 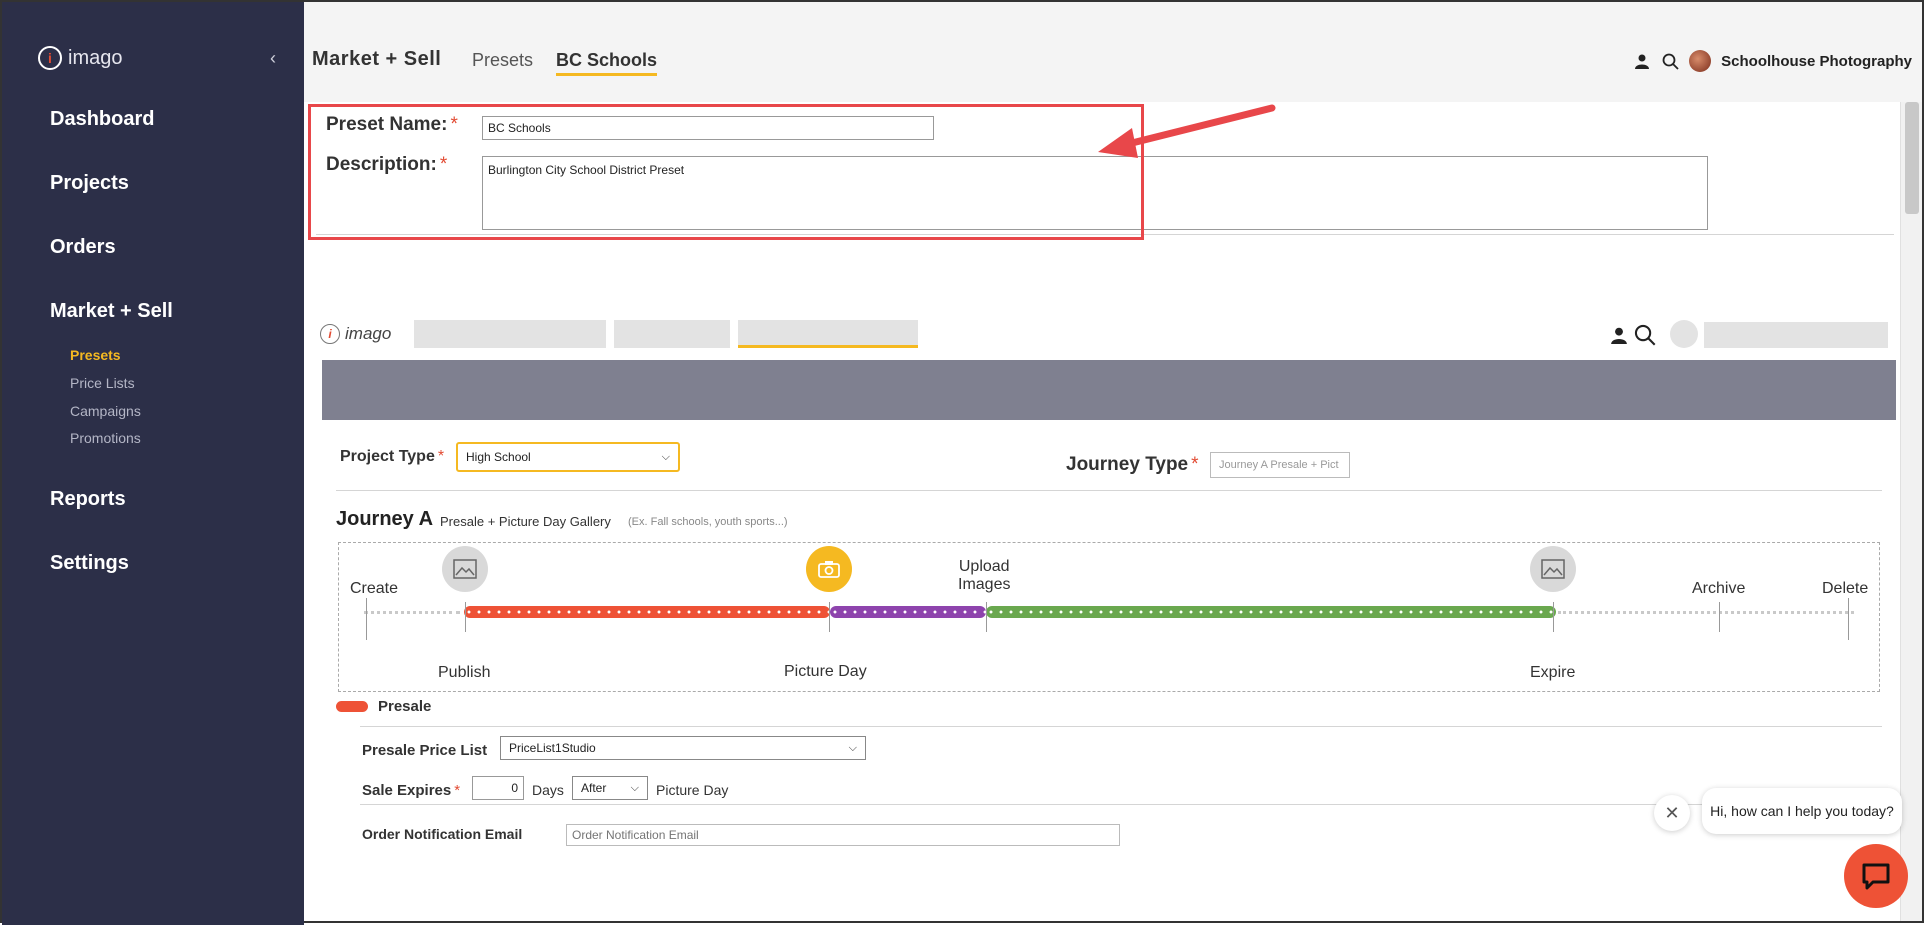 What do you see at coordinates (89, 563) in the screenshot?
I see `nav-settings: Settings` at bounding box center [89, 563].